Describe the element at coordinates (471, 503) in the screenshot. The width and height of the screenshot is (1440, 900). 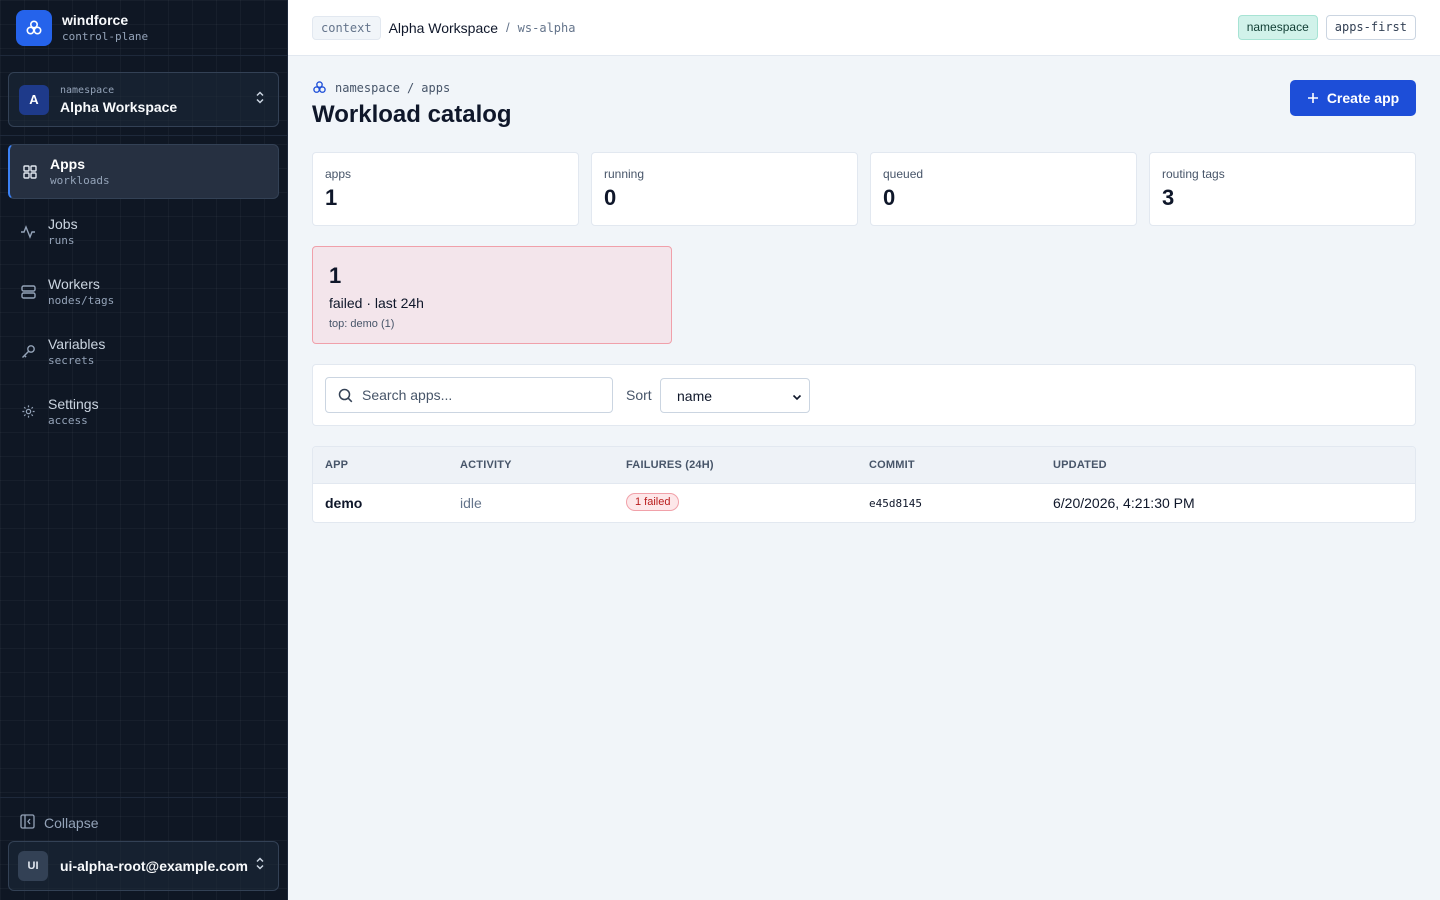
I see `cell-activity: idle` at that location.